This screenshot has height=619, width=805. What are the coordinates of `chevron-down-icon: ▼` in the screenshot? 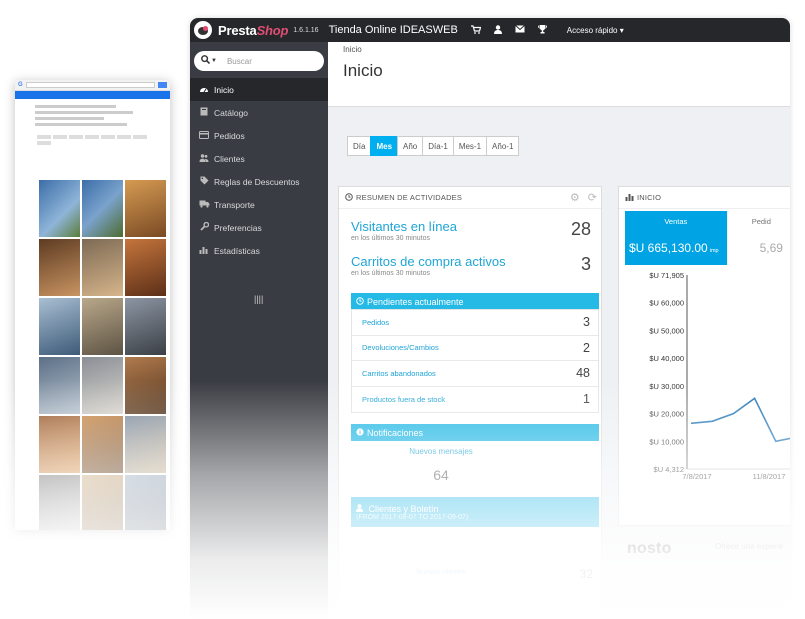 It's located at (214, 61).